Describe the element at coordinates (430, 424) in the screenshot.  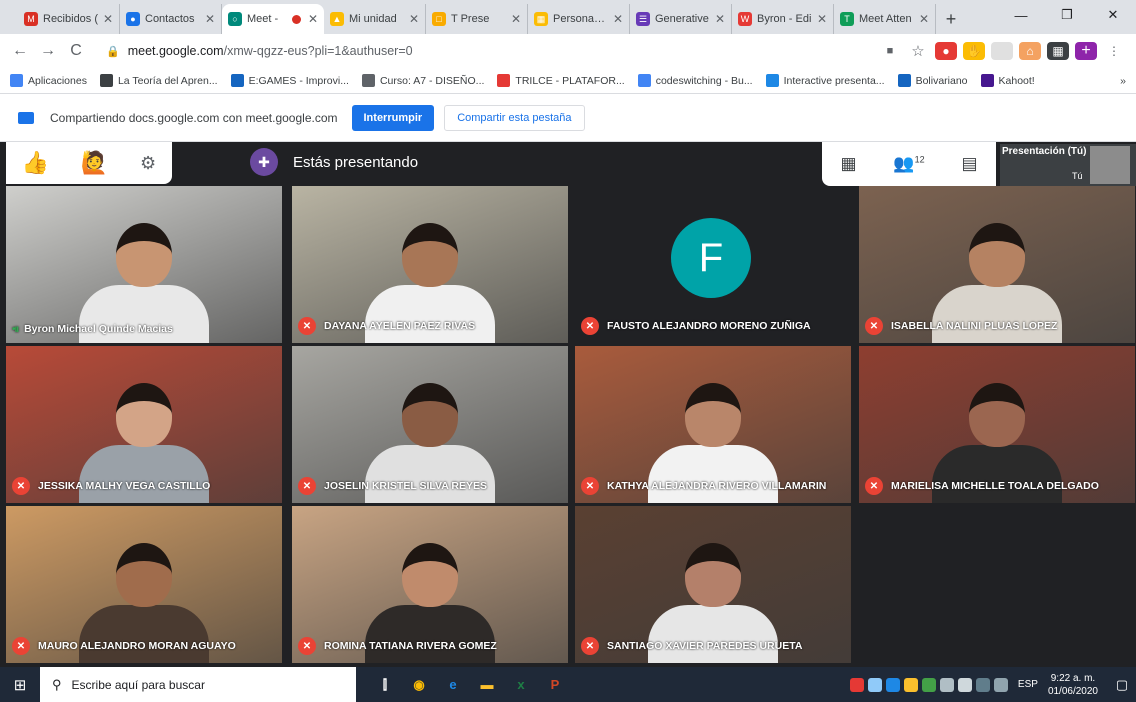
I see `participant-tile: ✕ JOSELIN KRISTEL SILVA REYES` at that location.